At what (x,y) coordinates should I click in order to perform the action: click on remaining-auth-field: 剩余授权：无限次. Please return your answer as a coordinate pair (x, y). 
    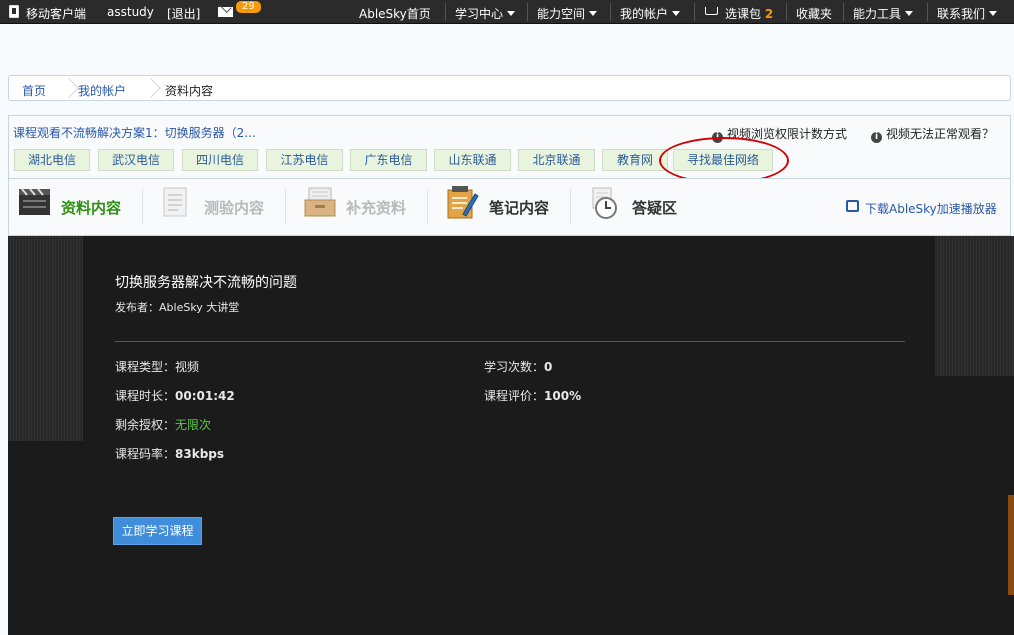
    Looking at the image, I should click on (163, 424).